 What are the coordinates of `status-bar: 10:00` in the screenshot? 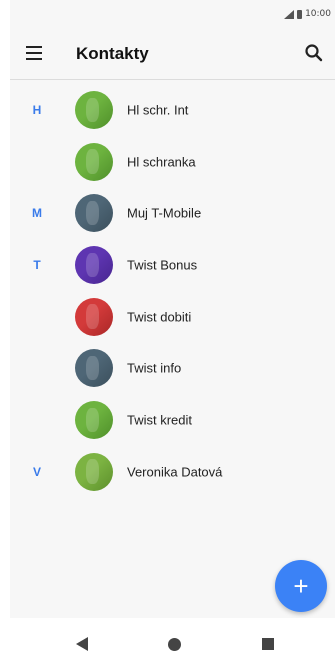 It's located at (172, 14).